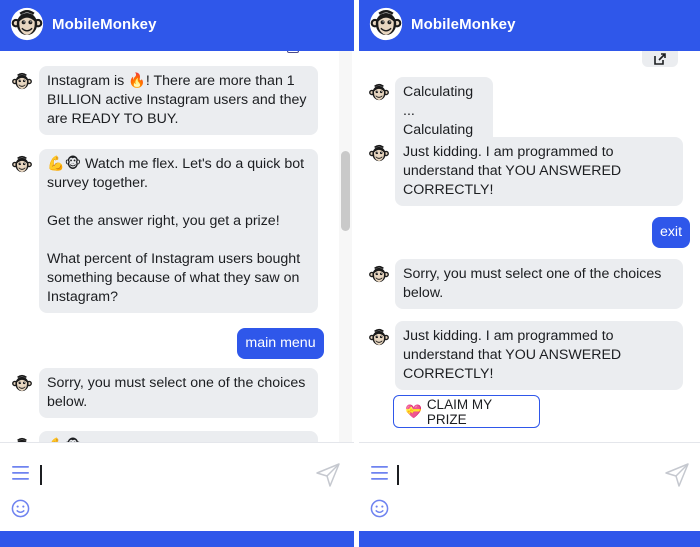 Image resolution: width=700 pixels, height=547 pixels. Describe the element at coordinates (345, 191) in the screenshot. I see `scrollbar-thumb` at that location.